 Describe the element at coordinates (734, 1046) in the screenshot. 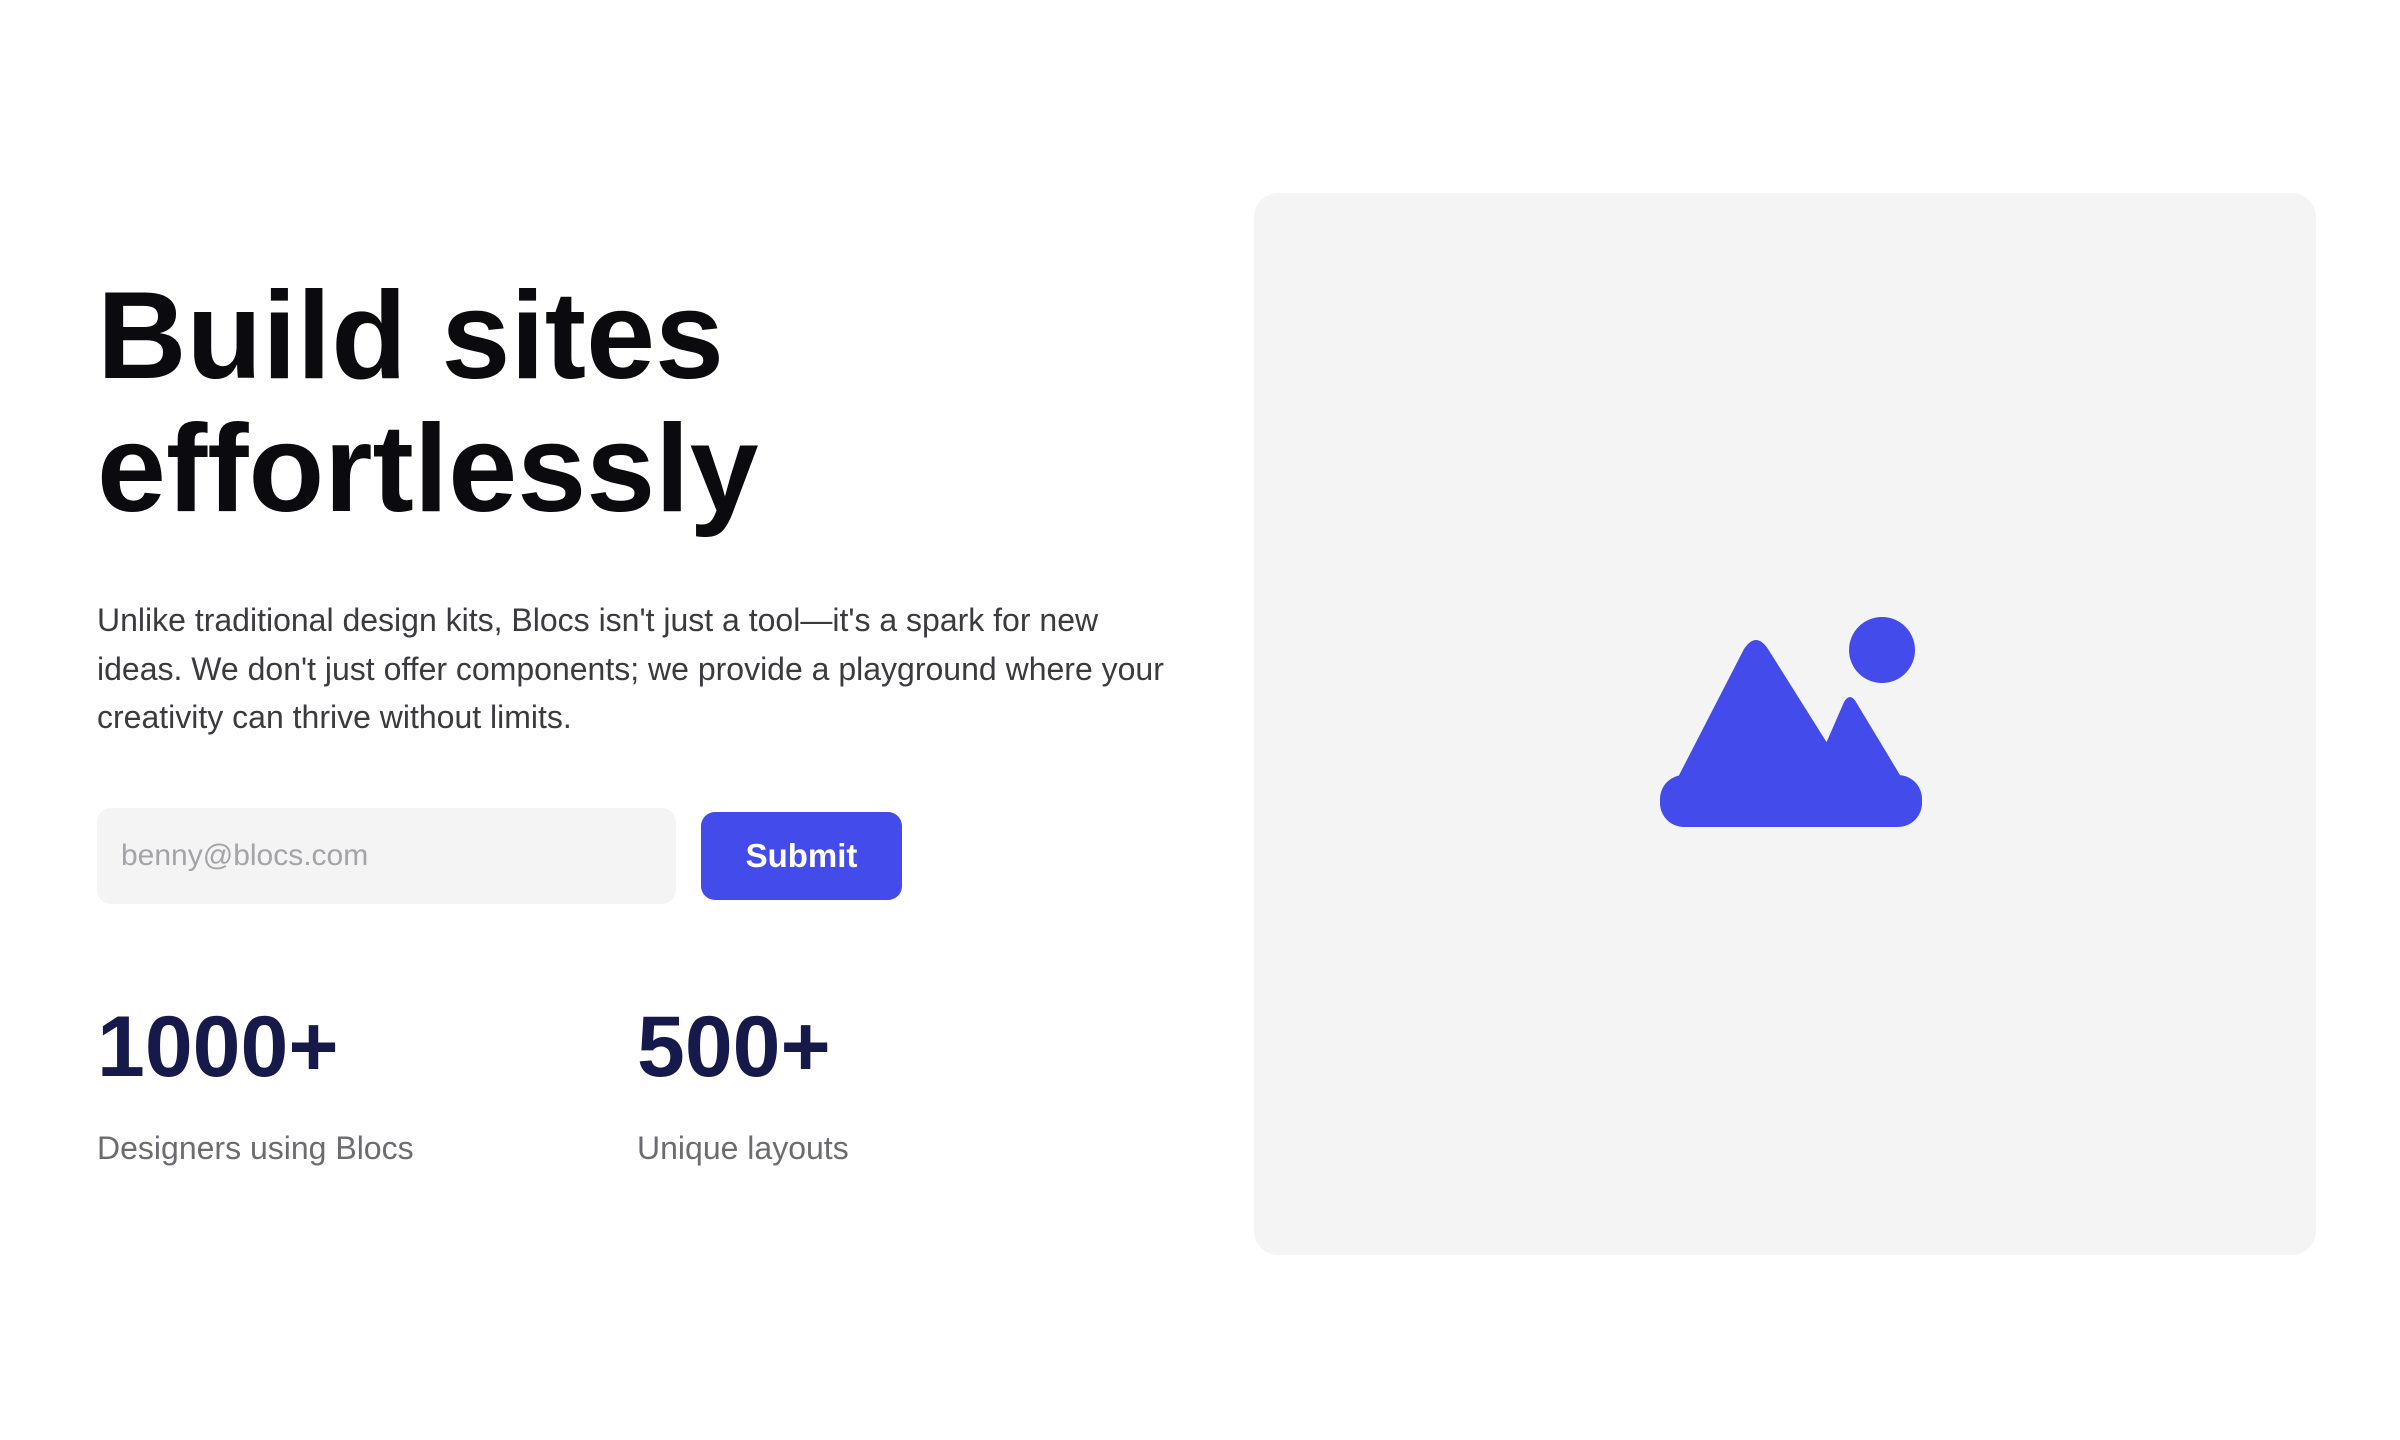

I see `stat-value: 500+` at that location.